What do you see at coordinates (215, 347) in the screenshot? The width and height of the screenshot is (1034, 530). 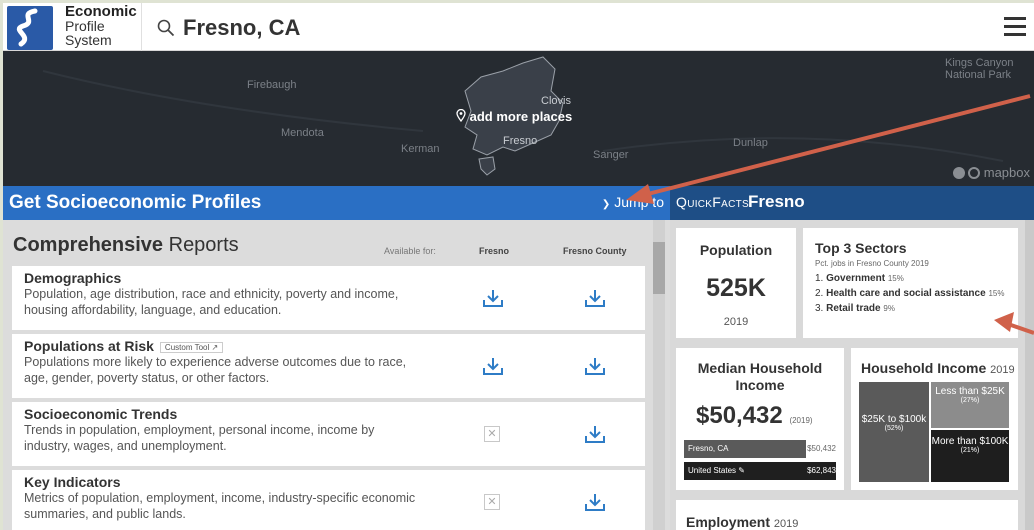 I see `external-link-icon: ↗` at bounding box center [215, 347].